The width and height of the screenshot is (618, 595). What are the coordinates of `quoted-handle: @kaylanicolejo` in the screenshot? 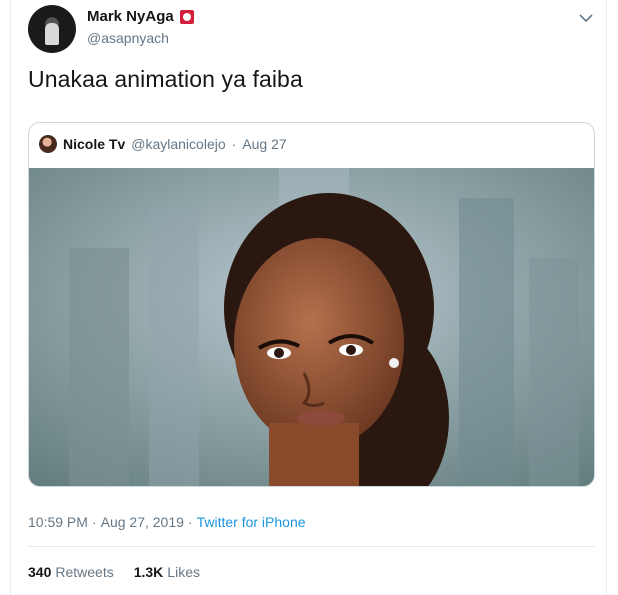 It's located at (178, 144).